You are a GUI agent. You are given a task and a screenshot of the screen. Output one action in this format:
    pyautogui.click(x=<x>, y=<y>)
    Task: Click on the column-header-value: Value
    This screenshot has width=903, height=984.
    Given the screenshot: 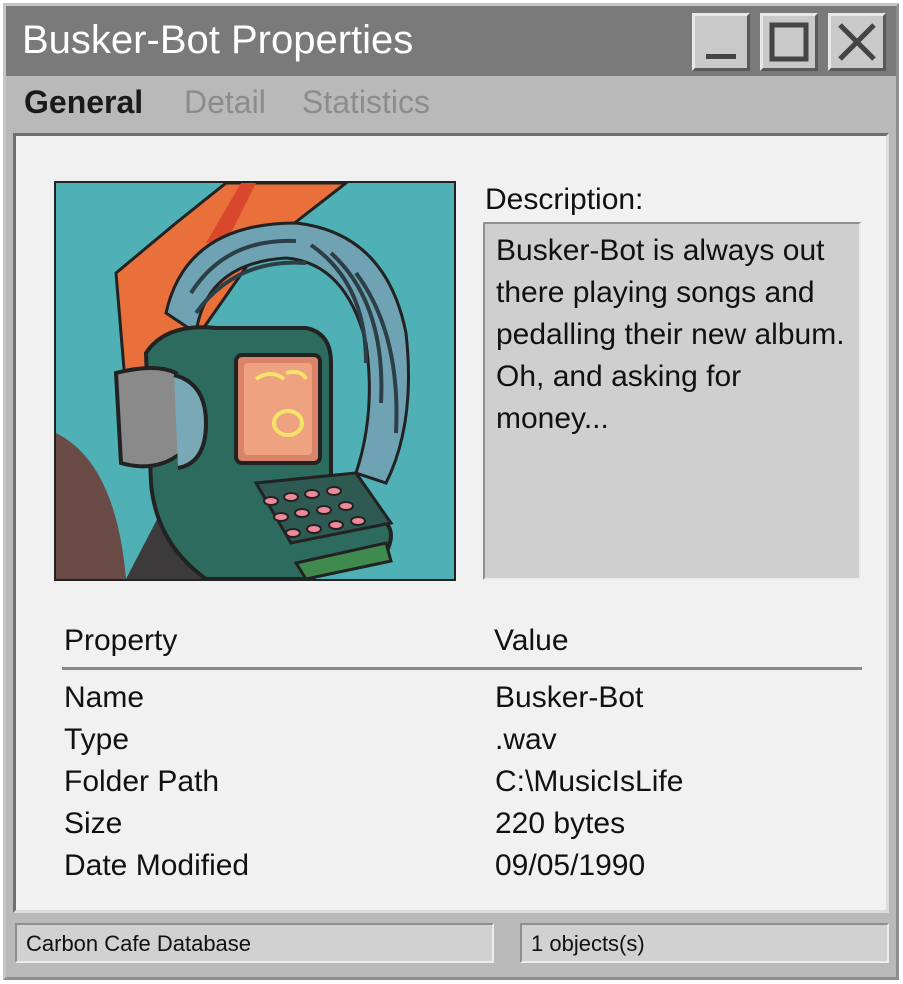 What is the action you would take?
    pyautogui.click(x=531, y=641)
    